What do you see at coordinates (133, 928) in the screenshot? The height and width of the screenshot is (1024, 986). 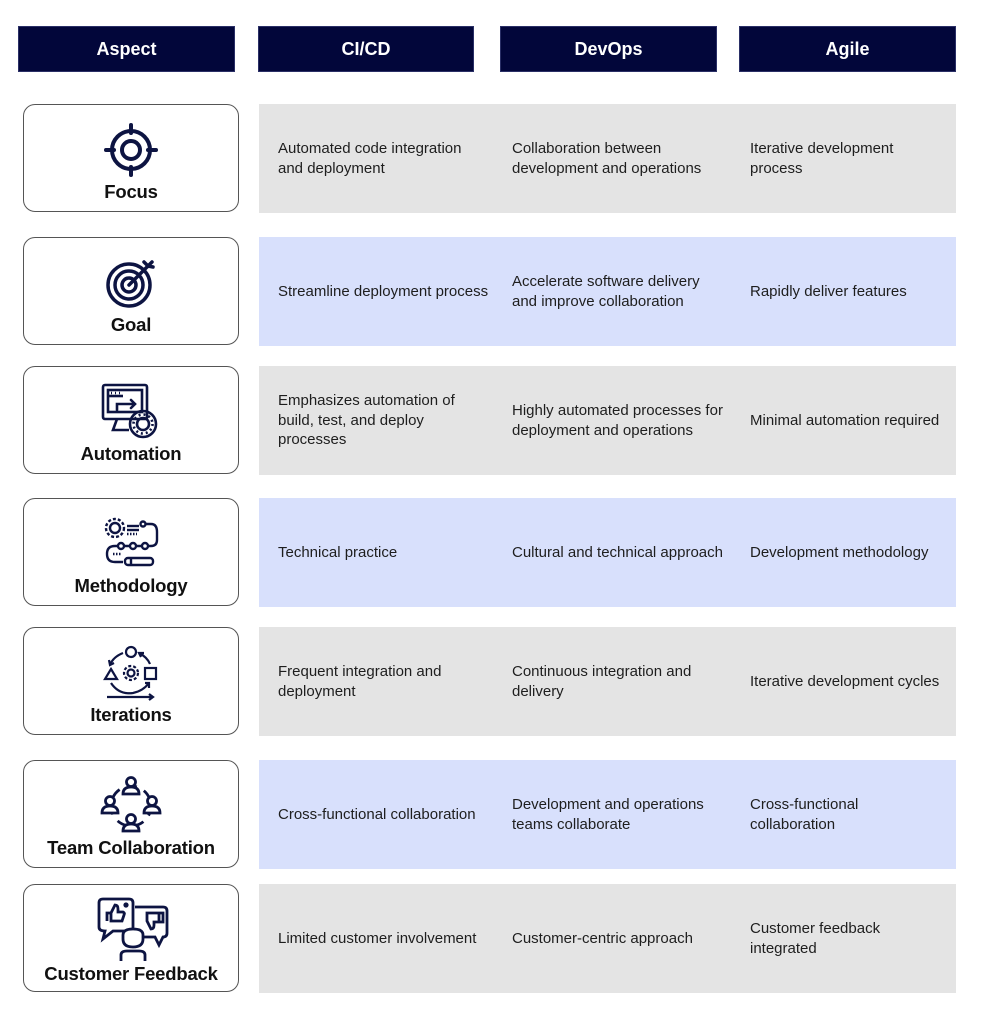 I see `customer-feedback-thumbs-icon` at bounding box center [133, 928].